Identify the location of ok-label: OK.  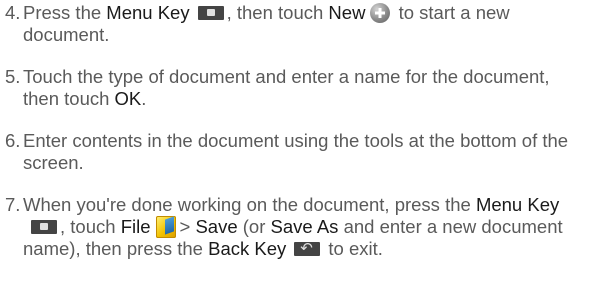
(128, 98).